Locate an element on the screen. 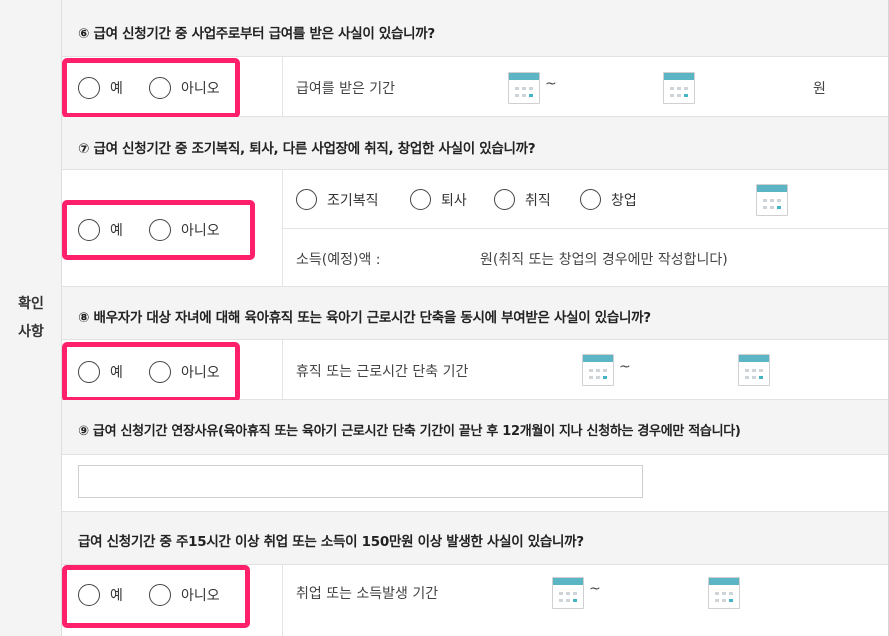 This screenshot has height=636, width=889. question-7-yes-option: 예 is located at coordinates (100, 230).